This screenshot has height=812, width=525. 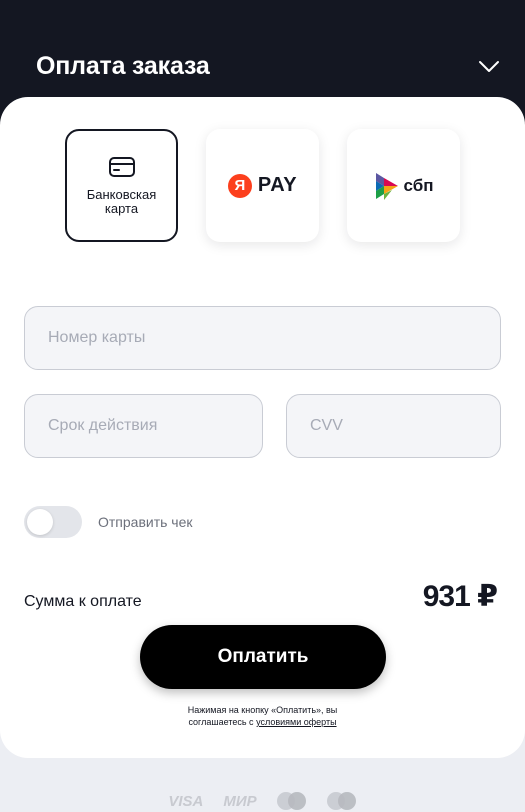 I want to click on toggle-knob, so click(x=40, y=522).